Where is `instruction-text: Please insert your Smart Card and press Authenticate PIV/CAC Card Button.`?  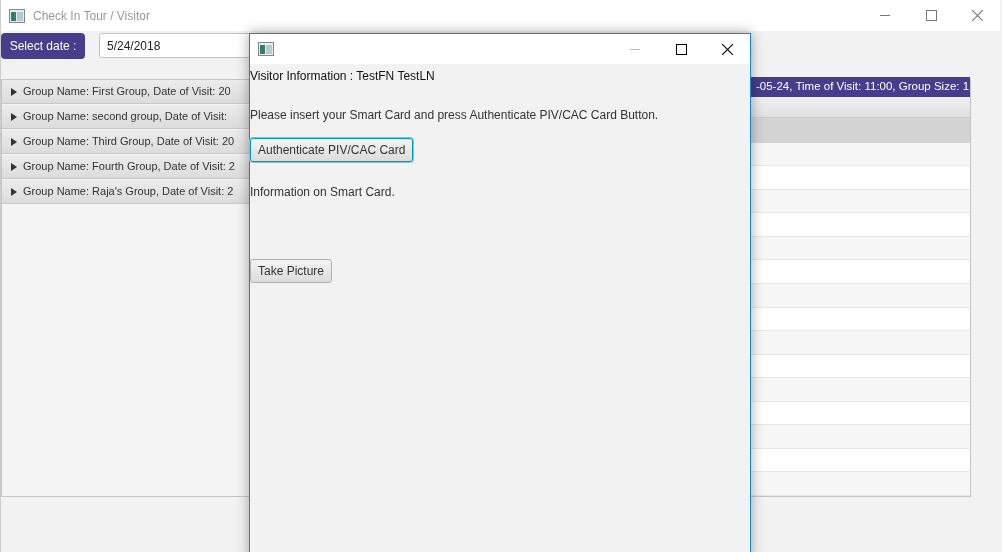 instruction-text: Please insert your Smart Card and press Authenticate PIV/CAC Card Button. is located at coordinates (454, 115).